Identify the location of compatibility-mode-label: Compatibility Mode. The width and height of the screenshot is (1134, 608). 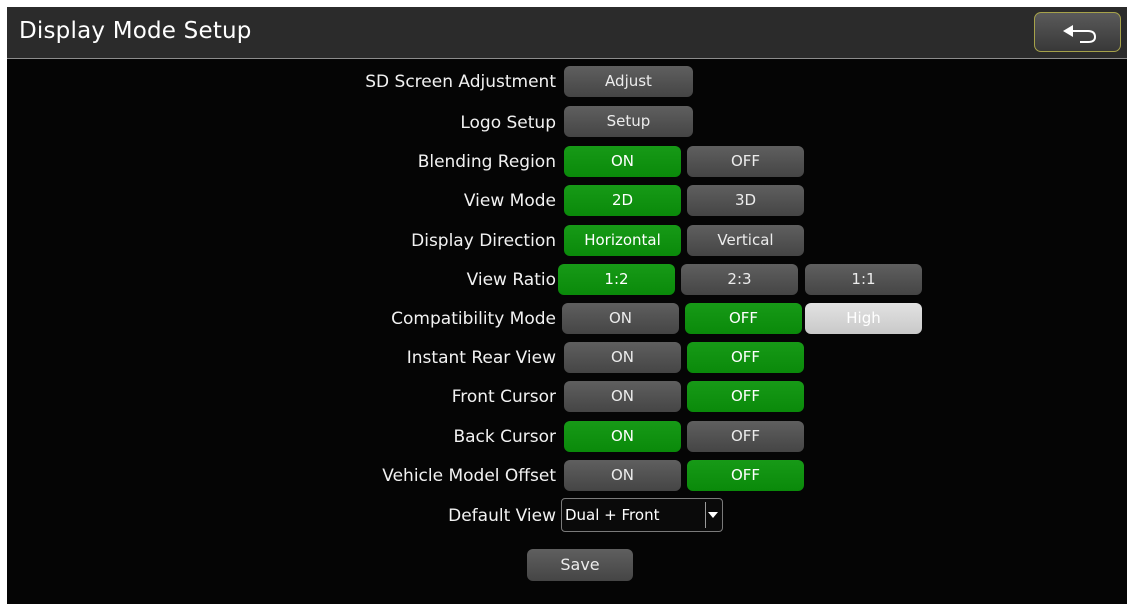
(473, 319).